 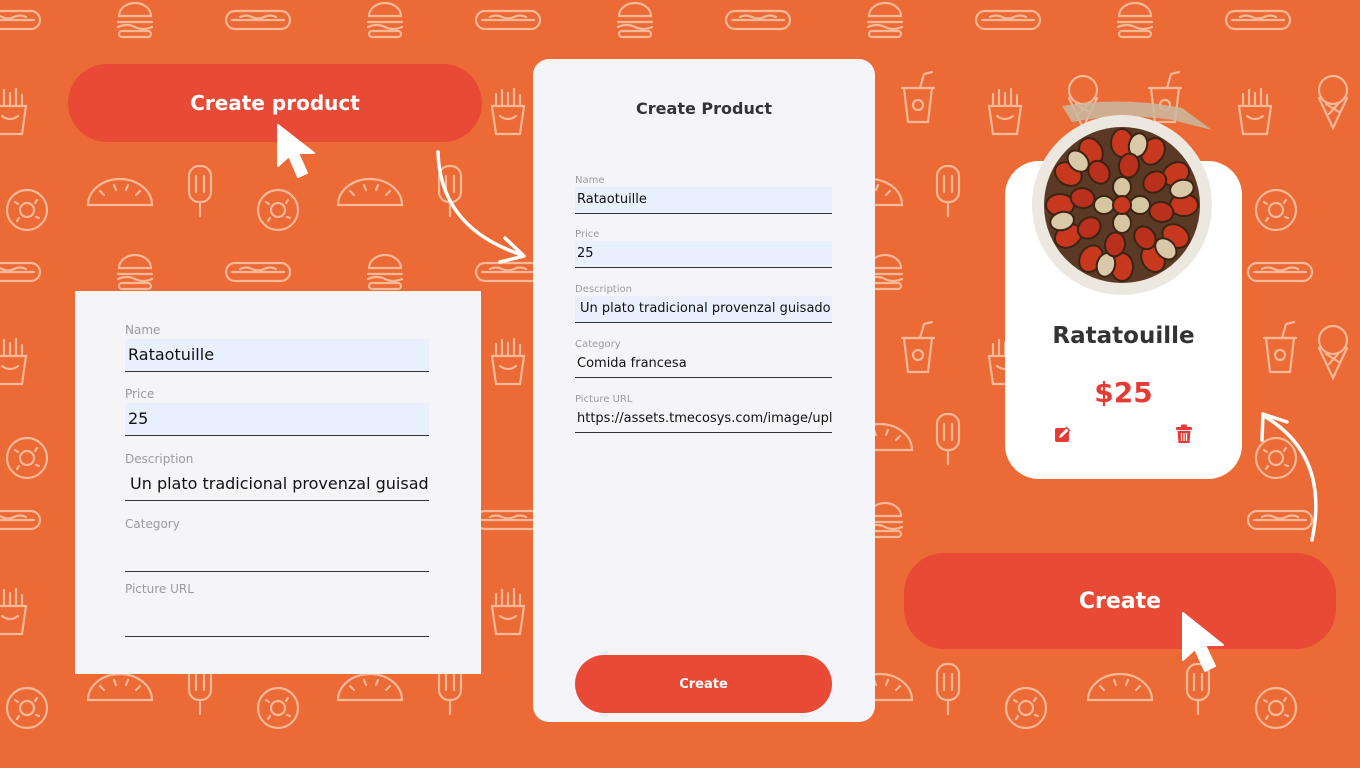 What do you see at coordinates (703, 364) in the screenshot?
I see `mobile-category-input: Comida francesa` at bounding box center [703, 364].